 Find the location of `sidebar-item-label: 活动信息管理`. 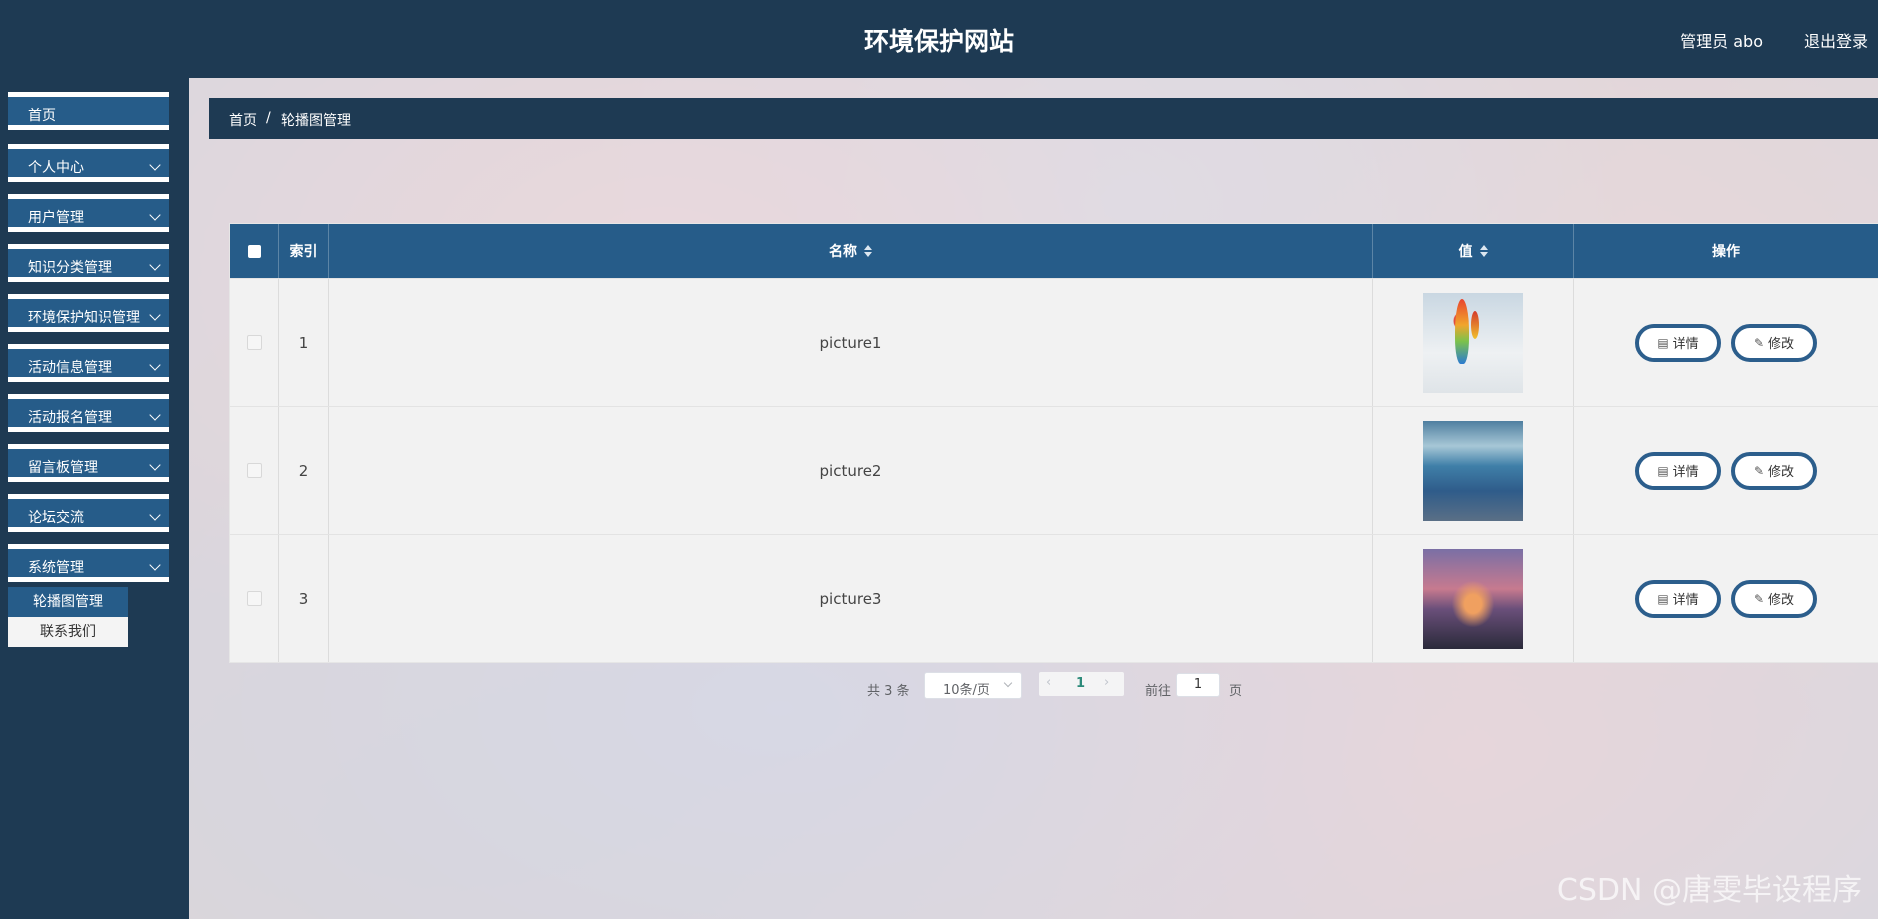

sidebar-item-label: 活动信息管理 is located at coordinates (70, 368).